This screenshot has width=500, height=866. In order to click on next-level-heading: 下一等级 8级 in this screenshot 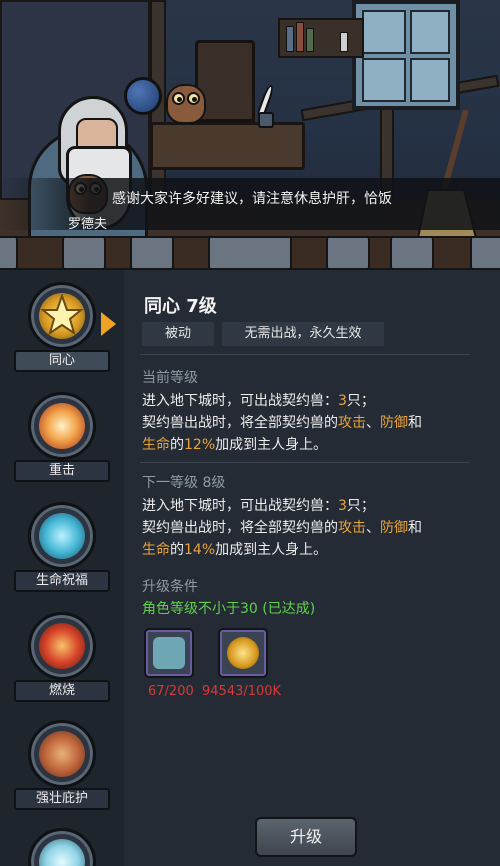, I will do `click(184, 483)`.